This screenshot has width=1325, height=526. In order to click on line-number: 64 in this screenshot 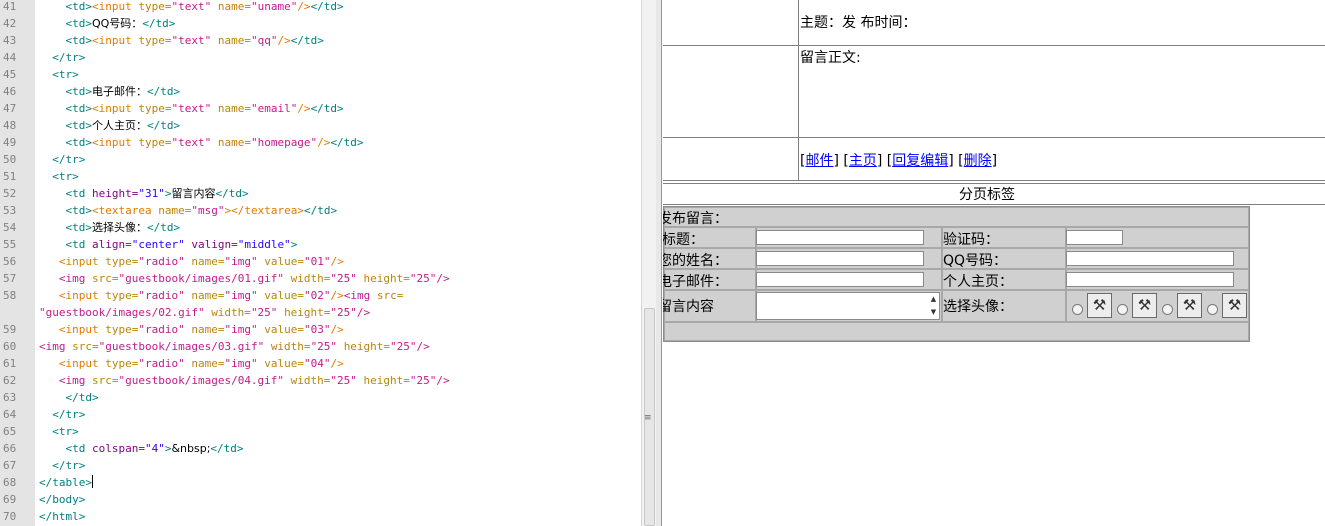, I will do `click(10, 414)`.